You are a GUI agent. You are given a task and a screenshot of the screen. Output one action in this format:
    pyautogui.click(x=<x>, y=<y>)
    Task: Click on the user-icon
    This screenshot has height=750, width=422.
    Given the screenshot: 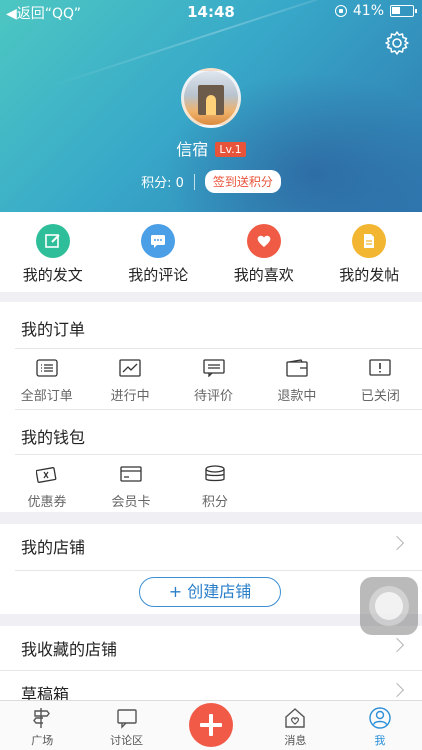 What is the action you would take?
    pyautogui.click(x=380, y=718)
    